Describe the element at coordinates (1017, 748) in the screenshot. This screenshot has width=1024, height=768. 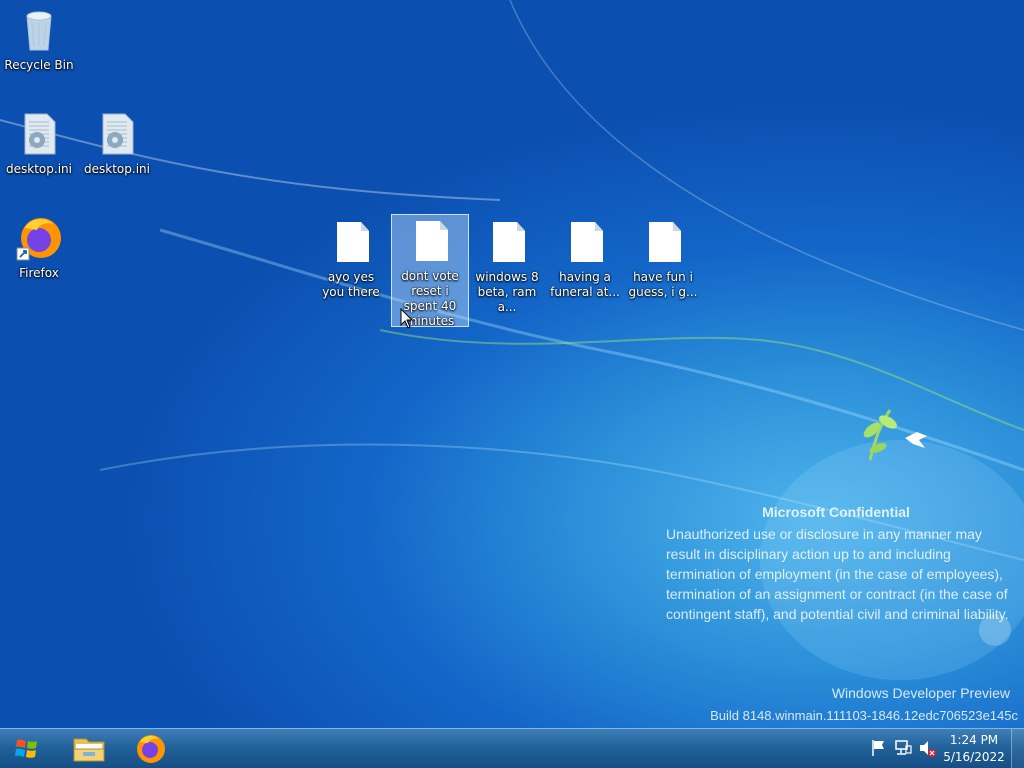
I see `show-desktop-button` at that location.